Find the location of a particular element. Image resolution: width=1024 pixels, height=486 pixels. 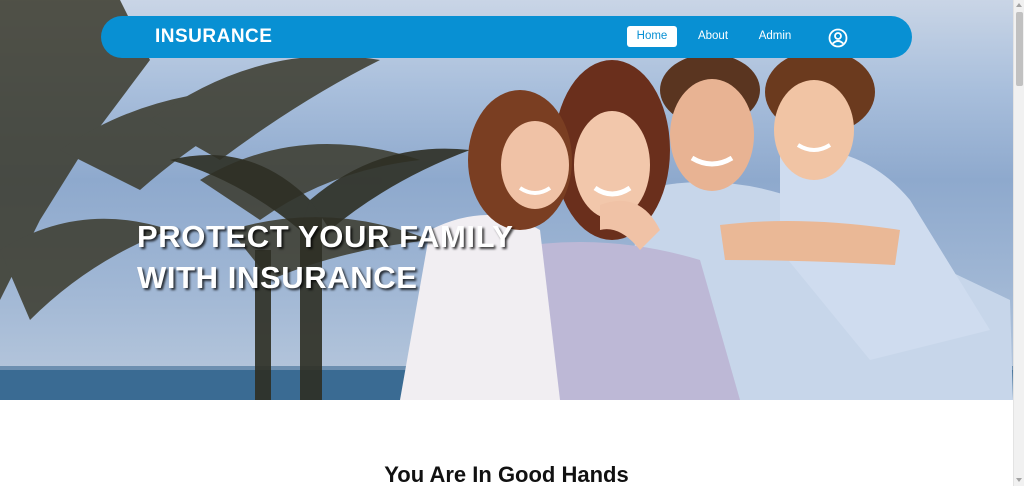

nav-admin-link: Admin is located at coordinates (775, 36).